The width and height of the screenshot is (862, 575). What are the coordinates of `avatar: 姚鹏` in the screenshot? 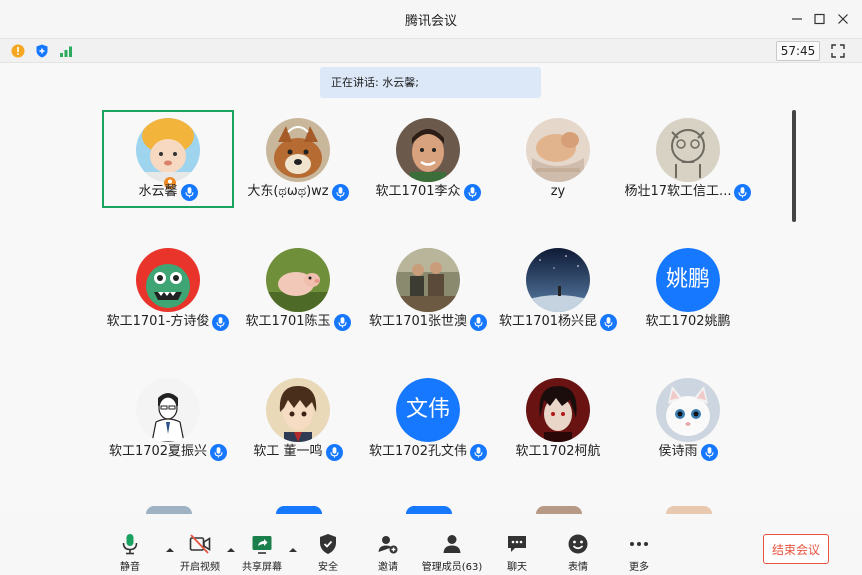 It's located at (688, 280).